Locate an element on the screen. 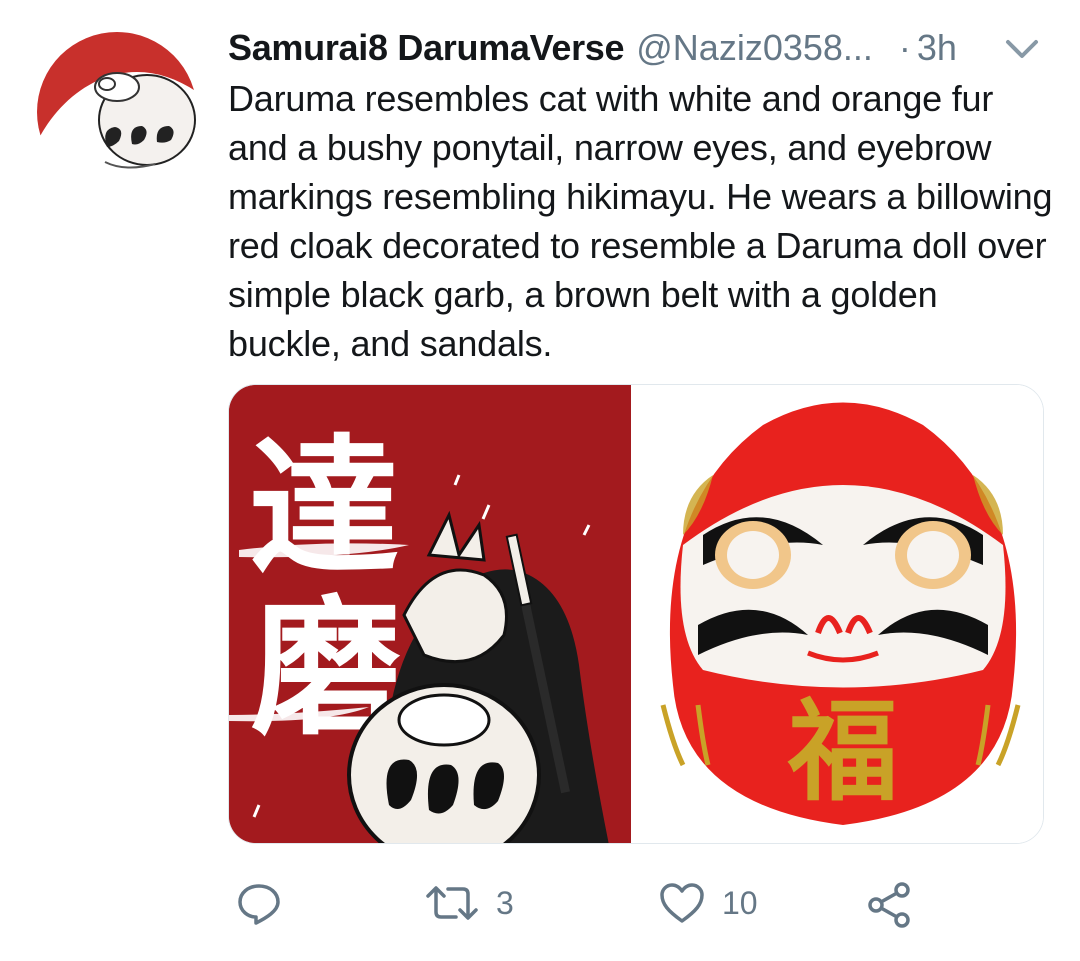  daruma-avatar-icon is located at coordinates (117, 112).